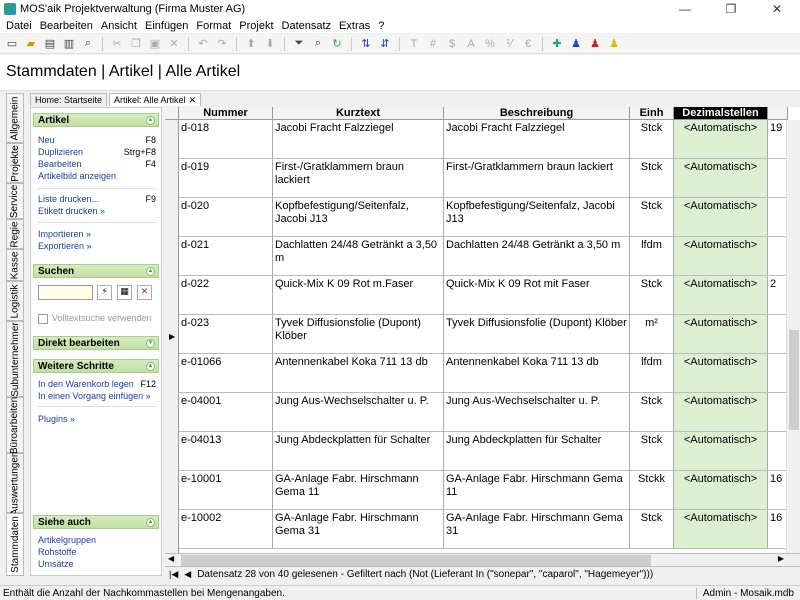 The image size is (800, 600). I want to click on cell-kurz: Jacobi Fracht Falzziegel, so click(358, 139).